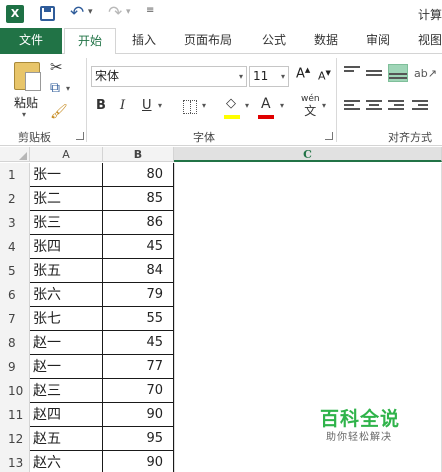 The image size is (442, 472). Describe the element at coordinates (310, 106) in the screenshot. I see `phonetic-guide-icon: wén 文` at that location.